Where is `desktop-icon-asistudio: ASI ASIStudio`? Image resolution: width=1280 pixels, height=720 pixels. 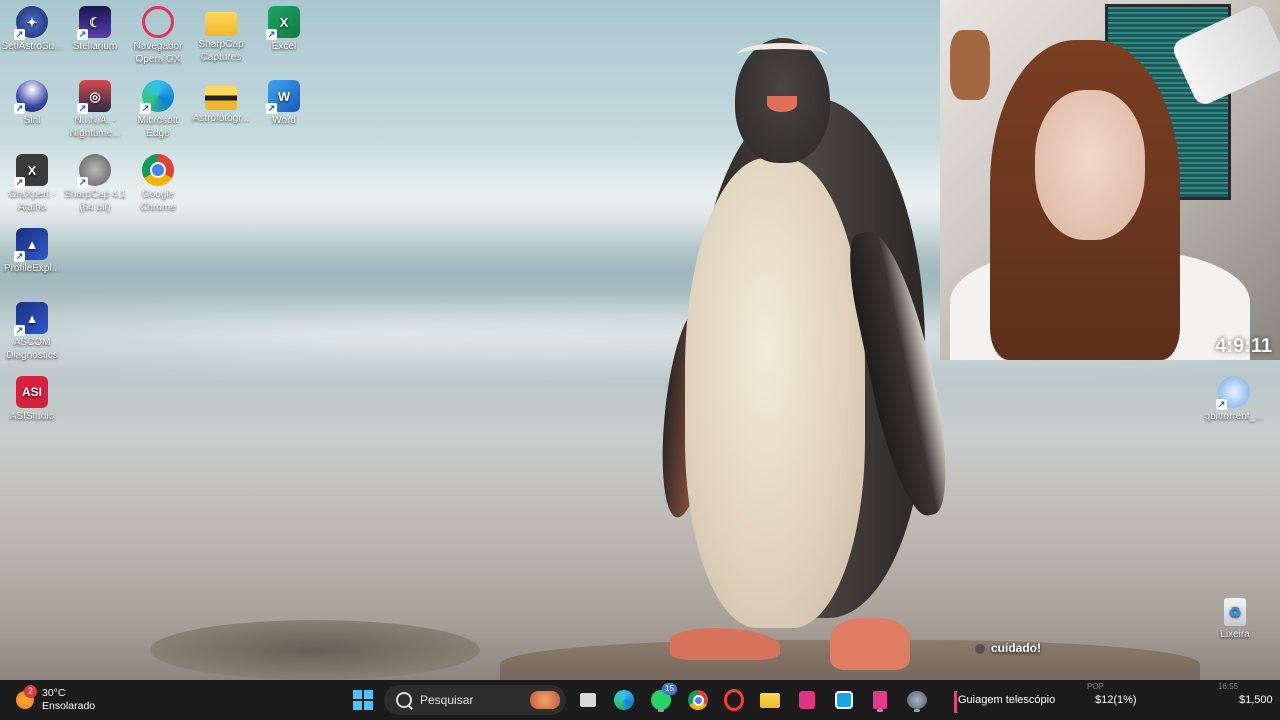 desktop-icon-asistudio: ASI ASIStudio is located at coordinates (32, 399).